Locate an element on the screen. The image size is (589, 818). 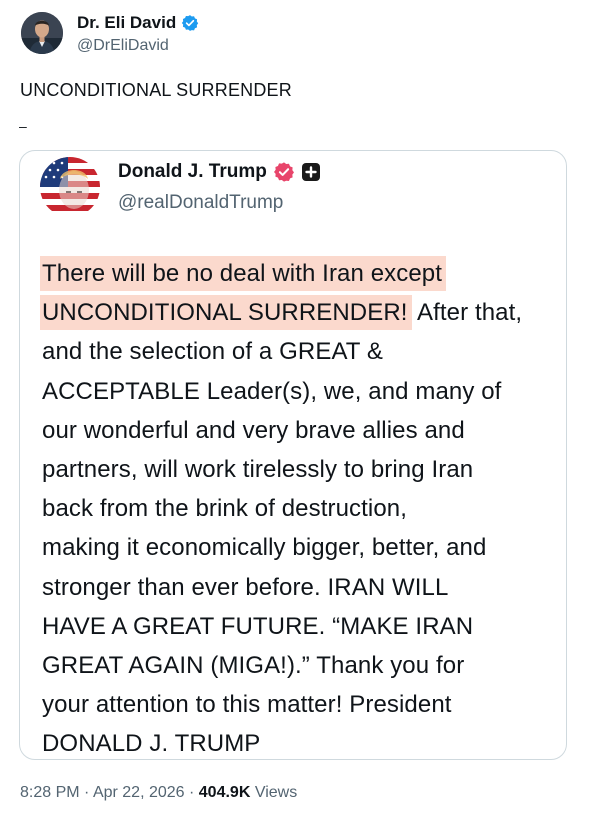
quoted-avatar is located at coordinates (70, 187).